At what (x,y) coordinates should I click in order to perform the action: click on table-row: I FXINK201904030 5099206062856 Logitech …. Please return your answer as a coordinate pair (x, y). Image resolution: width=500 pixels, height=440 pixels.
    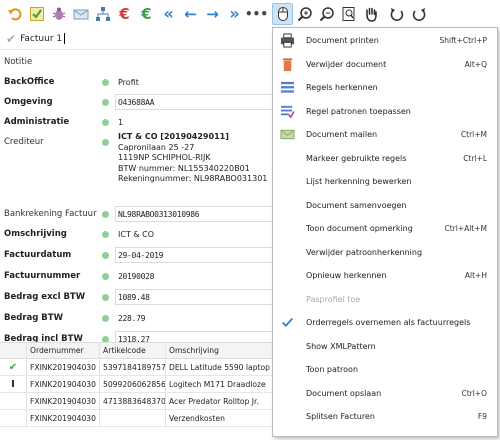
    Looking at the image, I should click on (136, 384).